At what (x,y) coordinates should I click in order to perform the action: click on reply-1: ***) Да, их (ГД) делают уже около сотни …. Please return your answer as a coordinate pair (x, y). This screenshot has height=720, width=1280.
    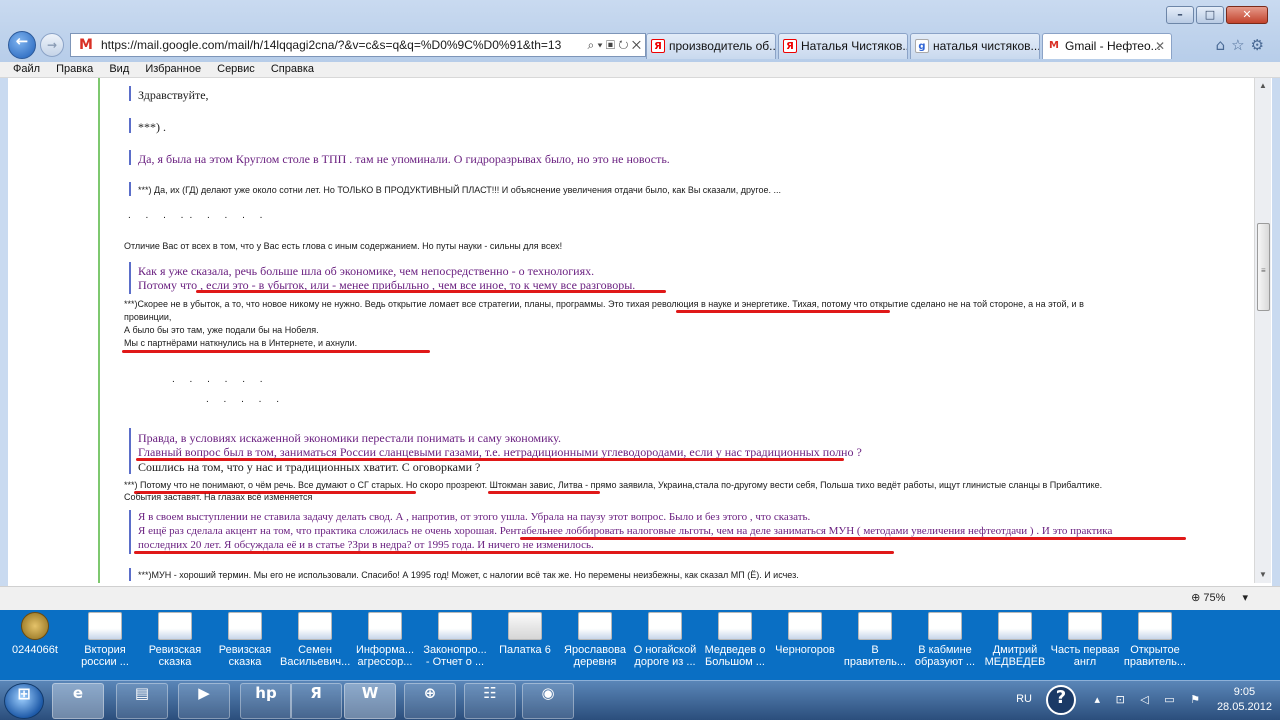
    Looking at the image, I should click on (459, 190).